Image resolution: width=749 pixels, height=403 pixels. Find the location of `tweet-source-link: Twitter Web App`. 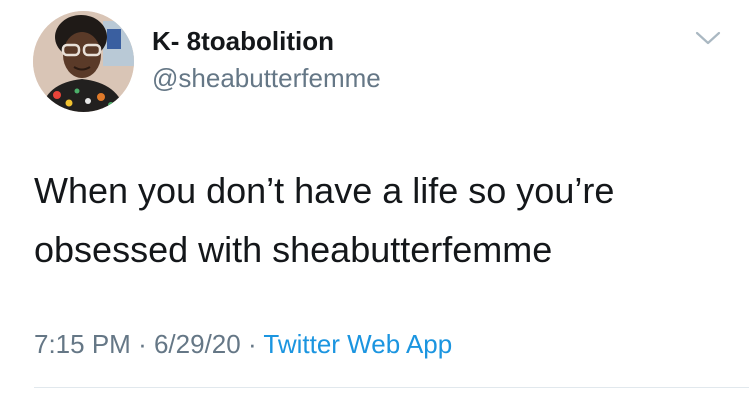

tweet-source-link: Twitter Web App is located at coordinates (357, 344).